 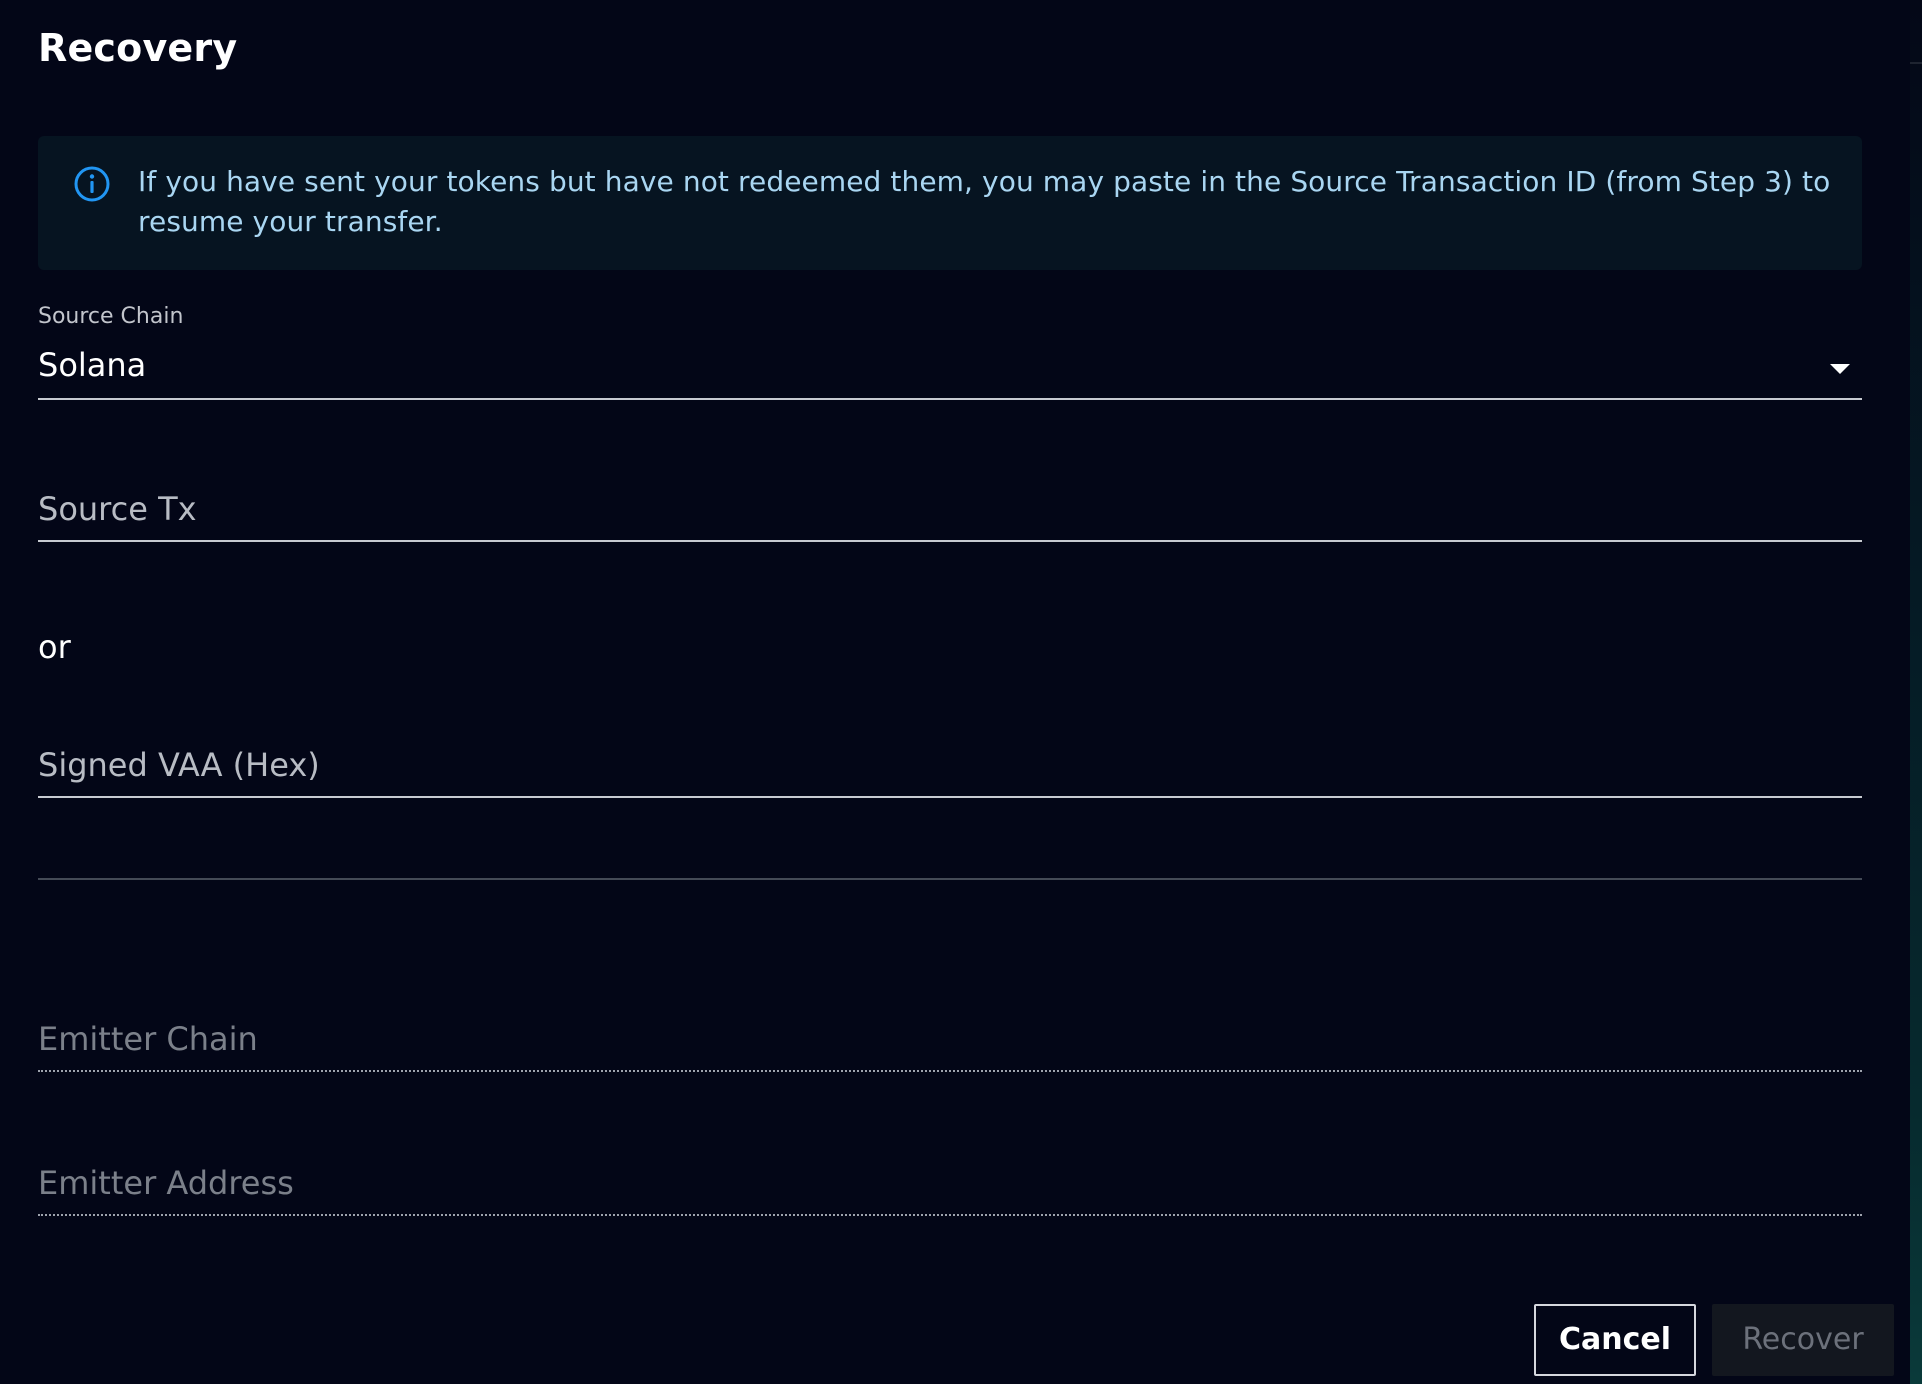 What do you see at coordinates (92, 365) in the screenshot?
I see `source-chain-value: Solana` at bounding box center [92, 365].